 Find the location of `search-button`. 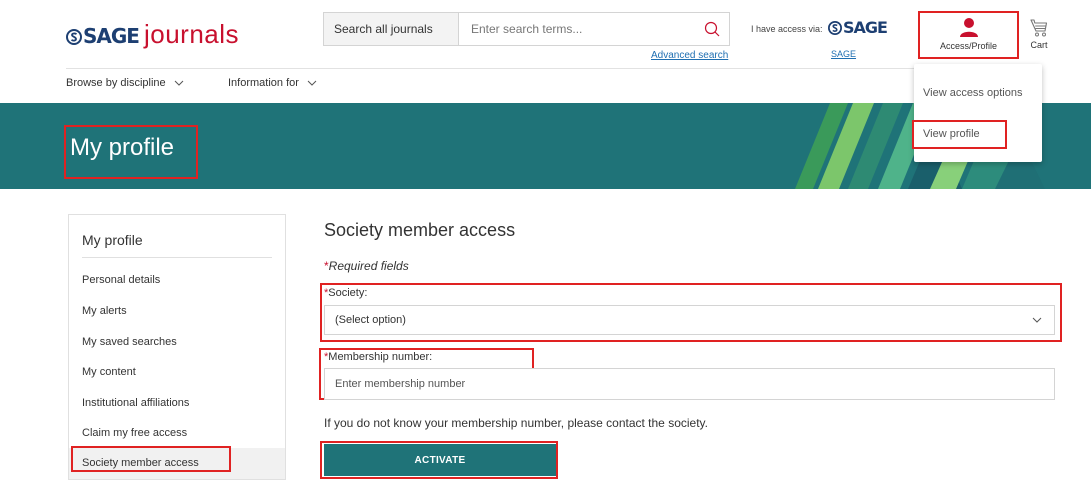

search-button is located at coordinates (712, 29).